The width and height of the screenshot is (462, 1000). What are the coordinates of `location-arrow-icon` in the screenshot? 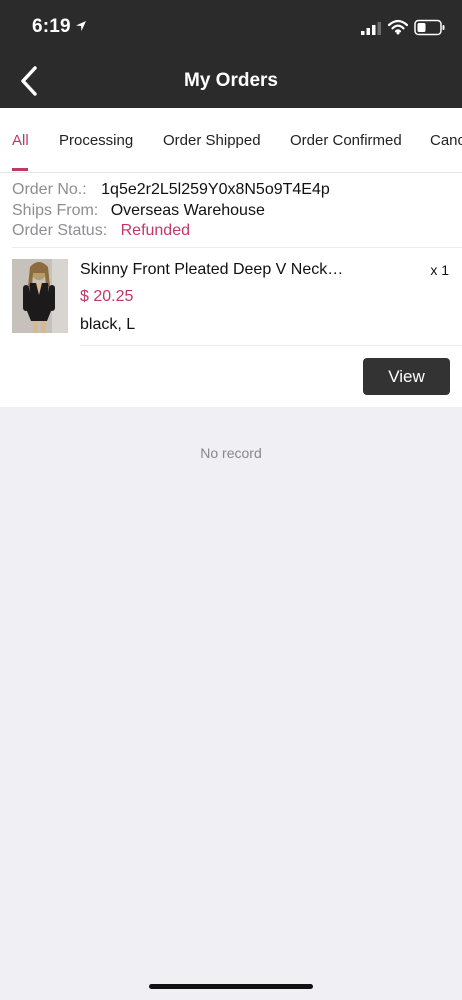 It's located at (81, 26).